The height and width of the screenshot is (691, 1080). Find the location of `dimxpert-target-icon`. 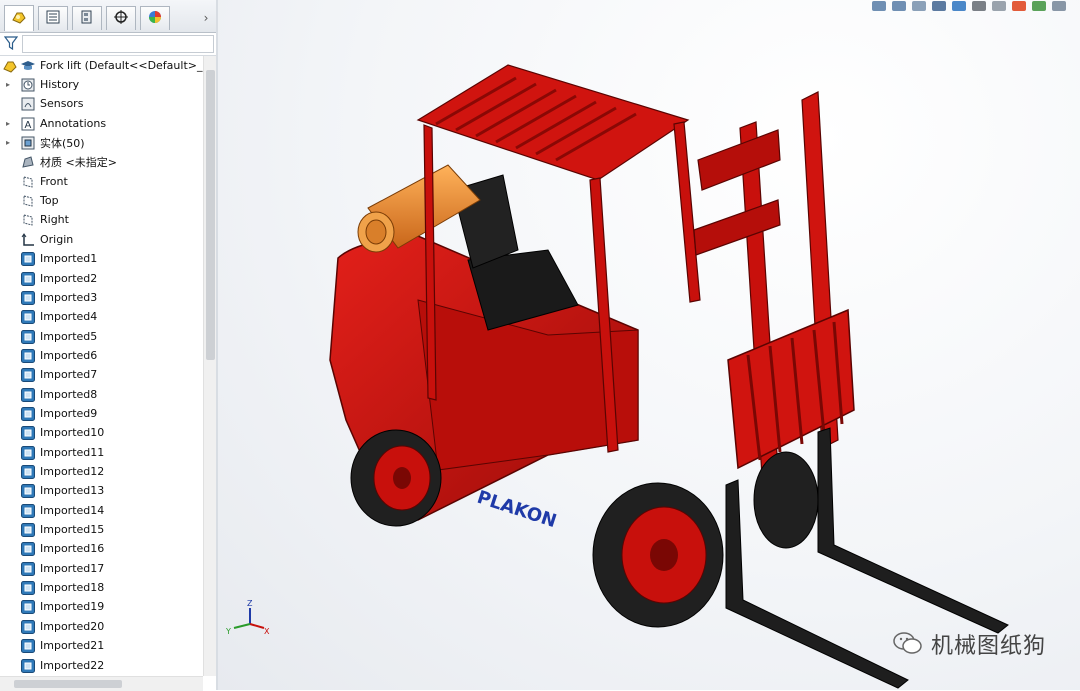

dimxpert-target-icon is located at coordinates (121, 18).